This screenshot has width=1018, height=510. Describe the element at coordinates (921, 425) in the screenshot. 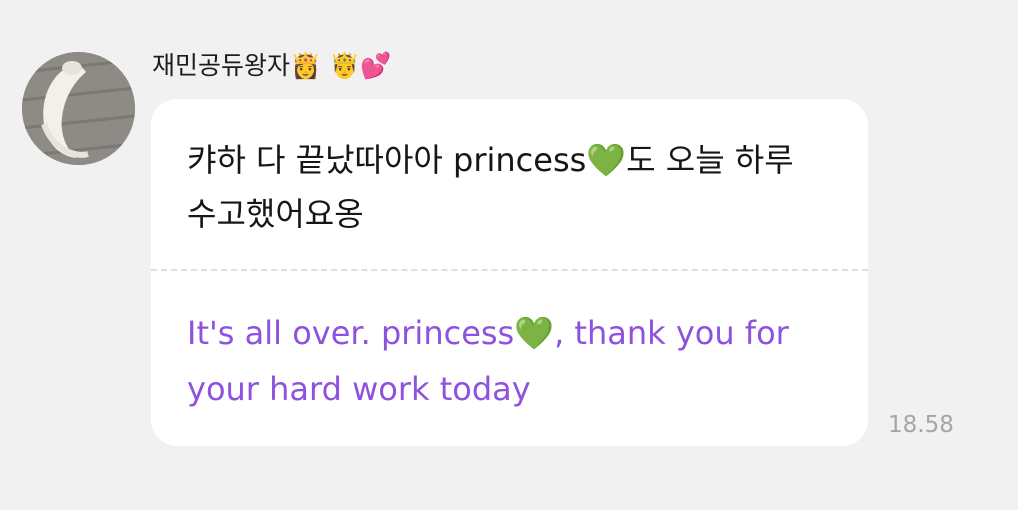

I see `message-timestamp: 18.58` at that location.